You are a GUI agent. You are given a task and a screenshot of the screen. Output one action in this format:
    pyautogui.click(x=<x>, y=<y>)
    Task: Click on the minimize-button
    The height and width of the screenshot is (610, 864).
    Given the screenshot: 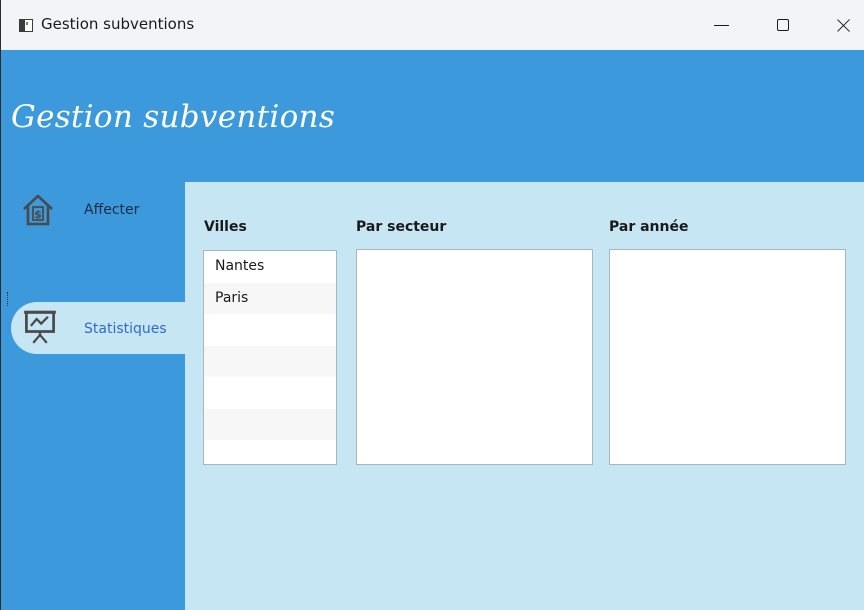 What is the action you would take?
    pyautogui.click(x=721, y=25)
    